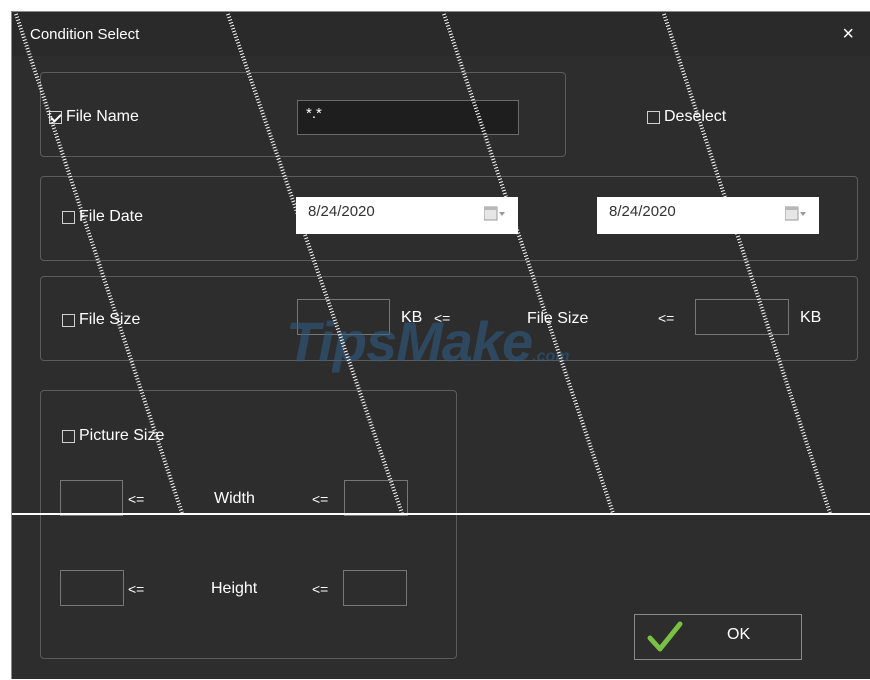 The width and height of the screenshot is (870, 680). What do you see at coordinates (551, 356) in the screenshot?
I see `watermark-suffix: .com` at bounding box center [551, 356].